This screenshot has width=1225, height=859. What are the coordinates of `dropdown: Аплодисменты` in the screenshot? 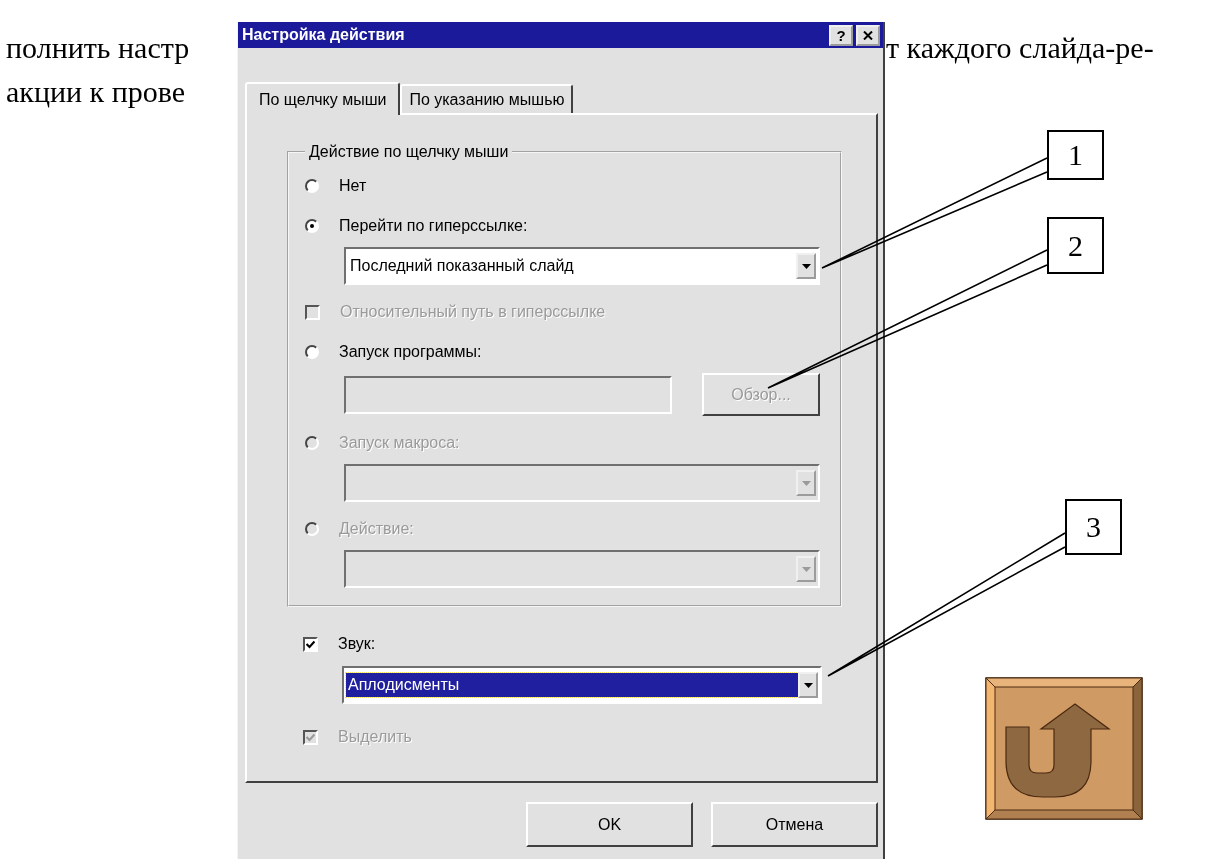 It's located at (582, 685).